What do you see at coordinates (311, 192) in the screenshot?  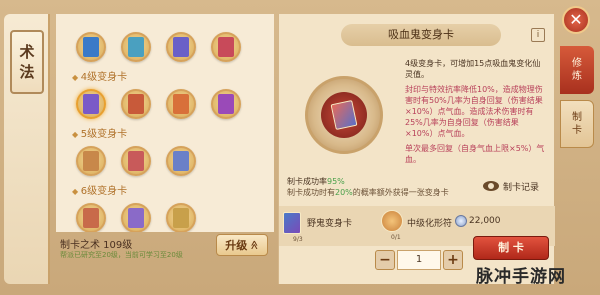 I see `bonus-note-pre: 制卡成功时有` at bounding box center [311, 192].